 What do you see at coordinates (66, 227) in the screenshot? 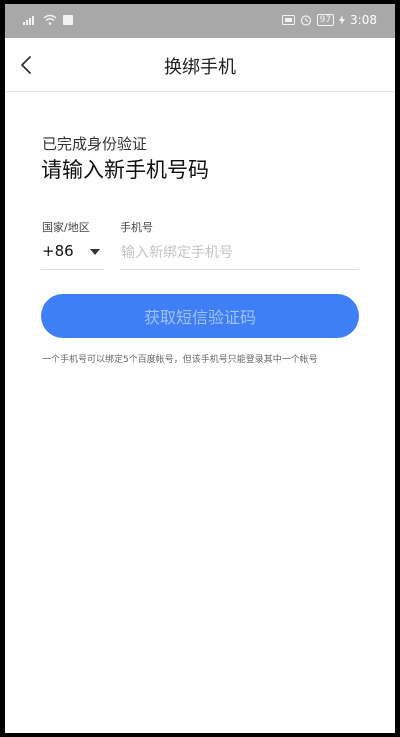
I see `country-label: 国家/地区` at bounding box center [66, 227].